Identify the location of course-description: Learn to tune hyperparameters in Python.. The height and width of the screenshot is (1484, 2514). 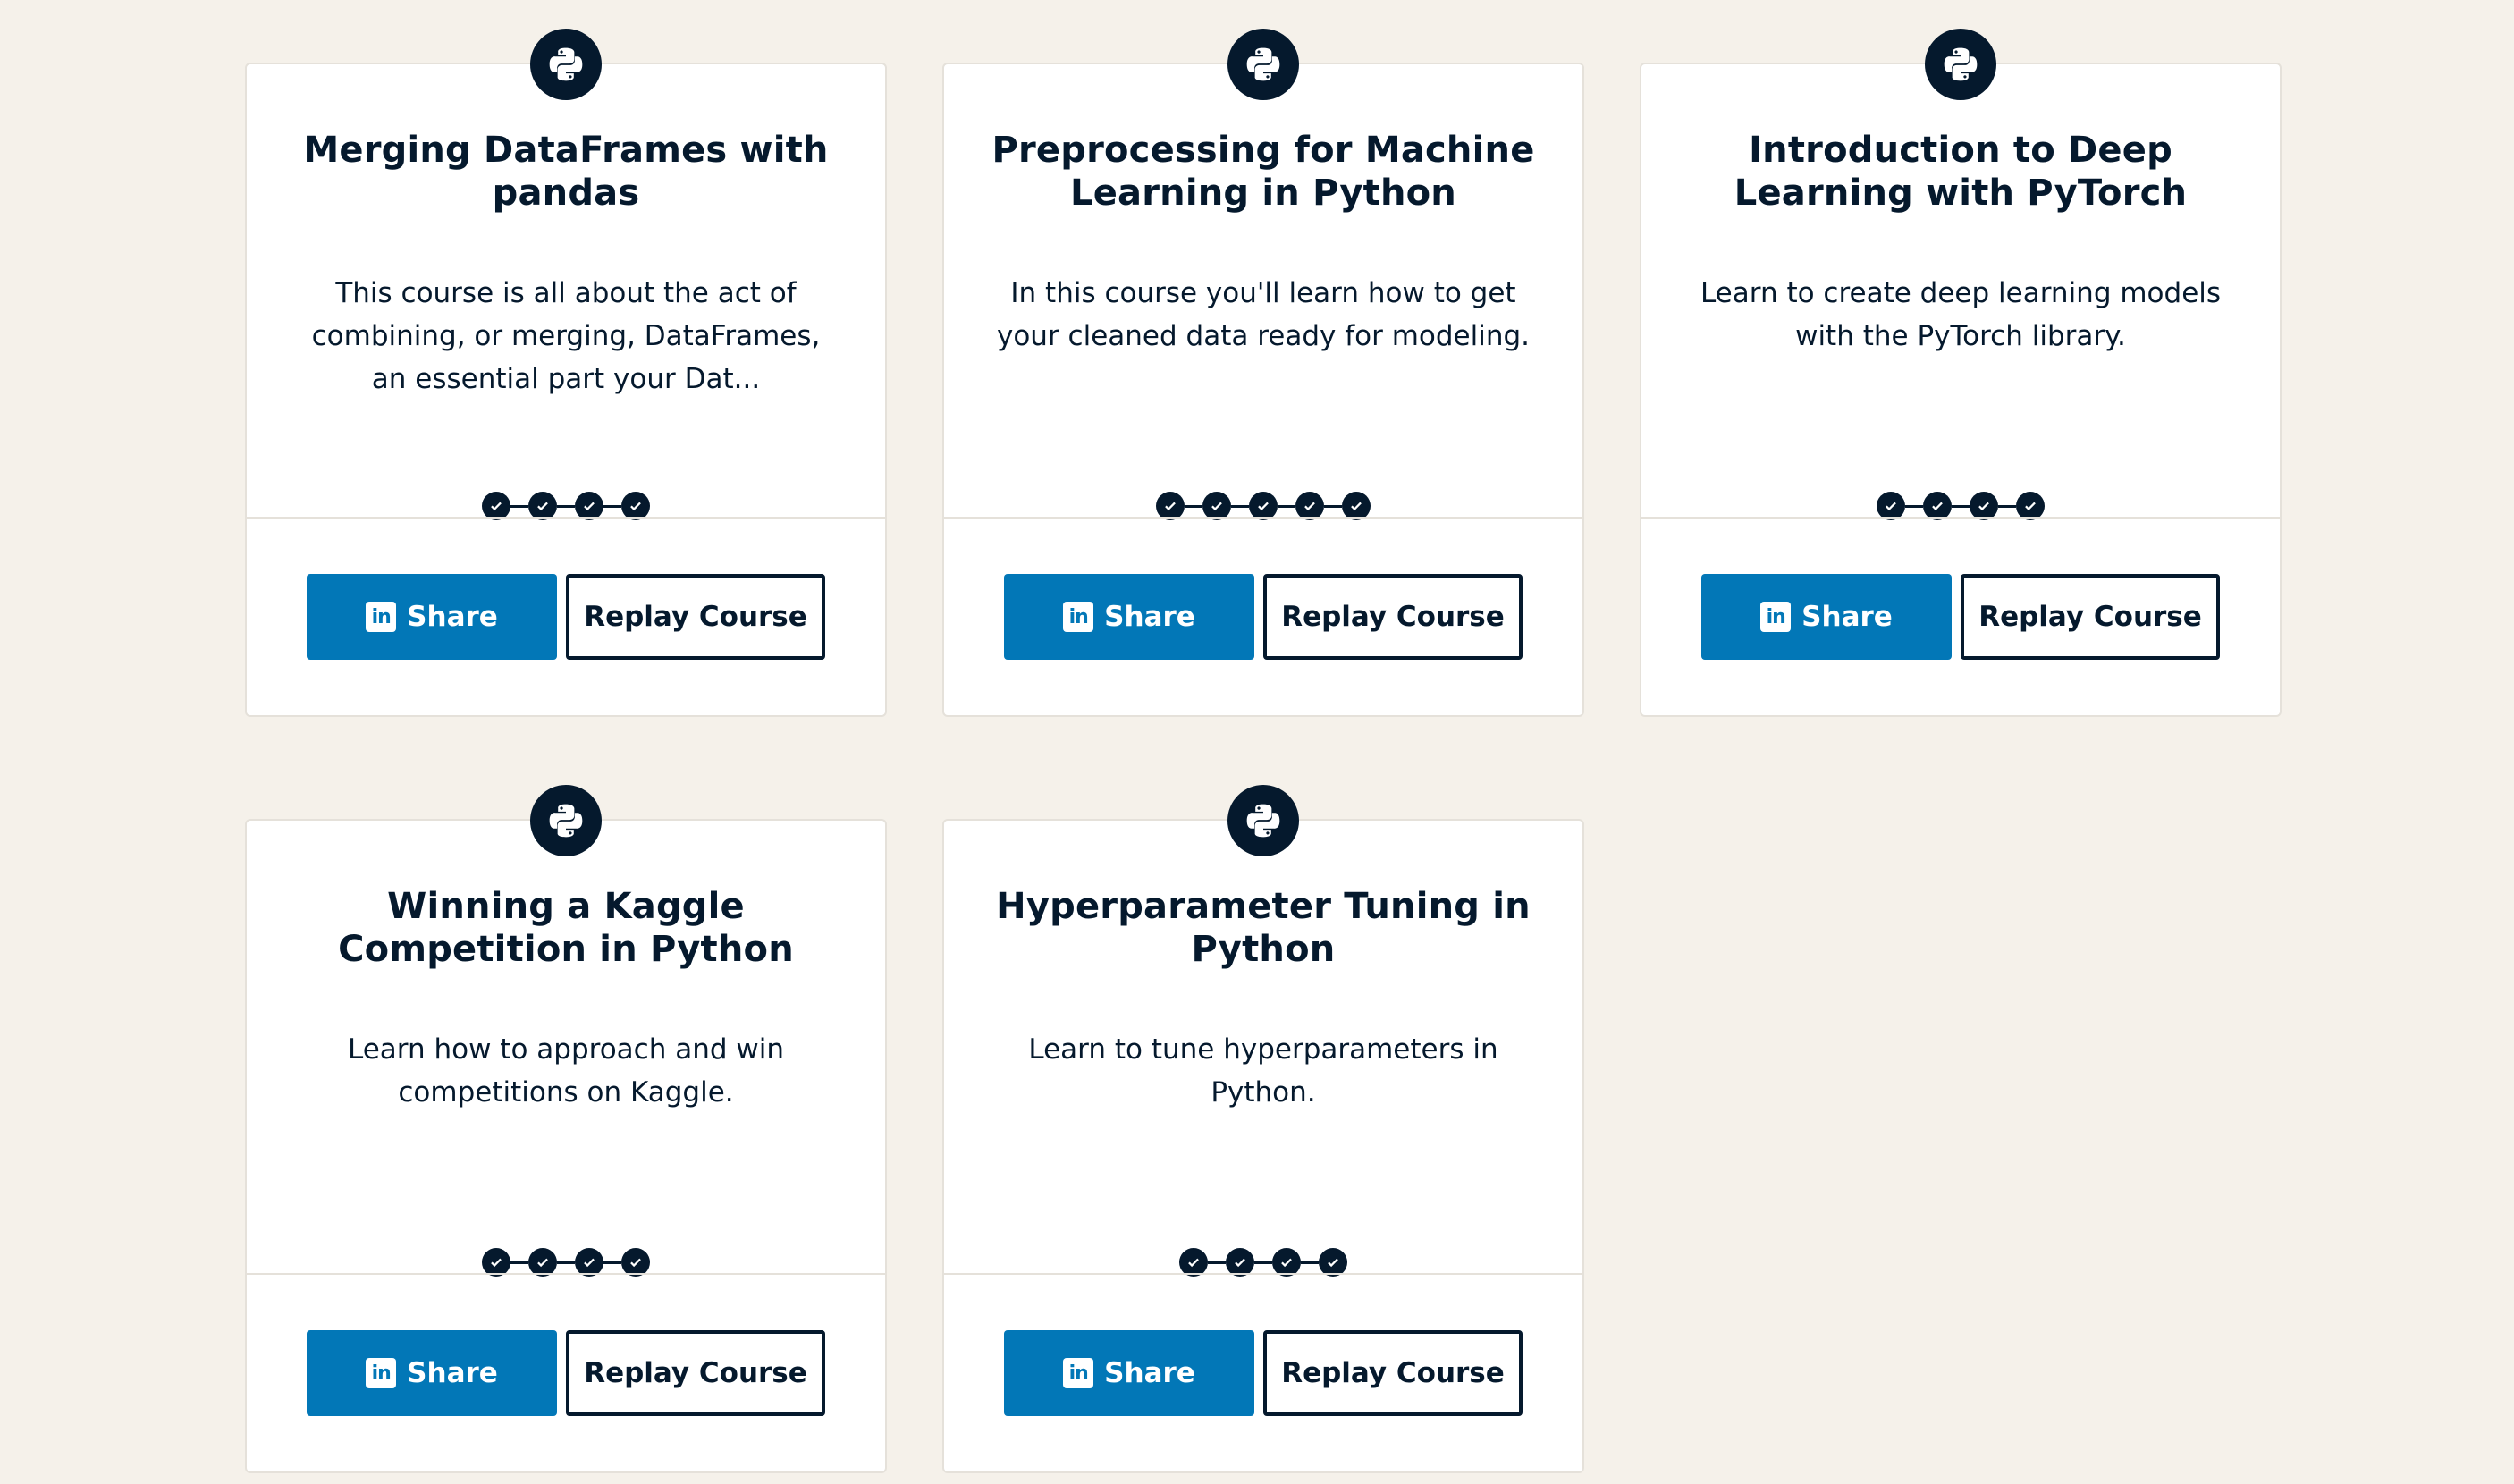
(1263, 1071).